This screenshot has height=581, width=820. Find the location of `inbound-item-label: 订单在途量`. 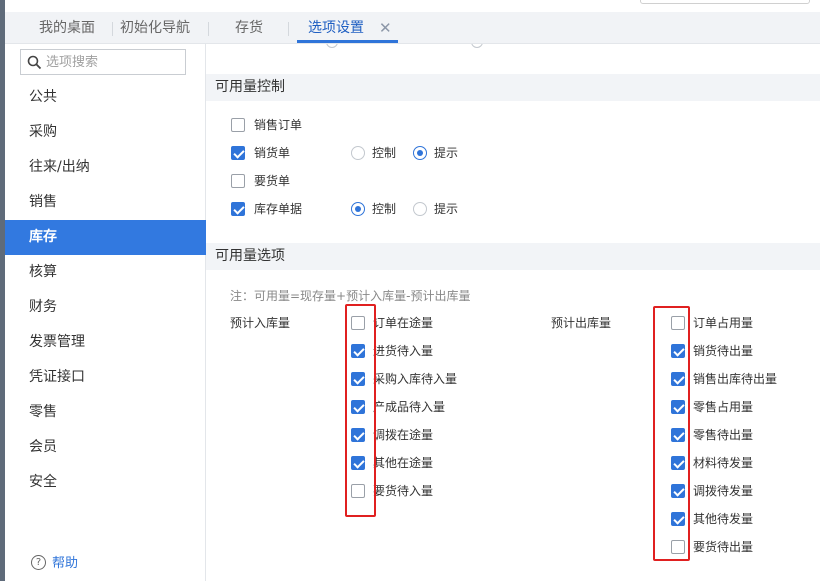

inbound-item-label: 订单在途量 is located at coordinates (403, 323).